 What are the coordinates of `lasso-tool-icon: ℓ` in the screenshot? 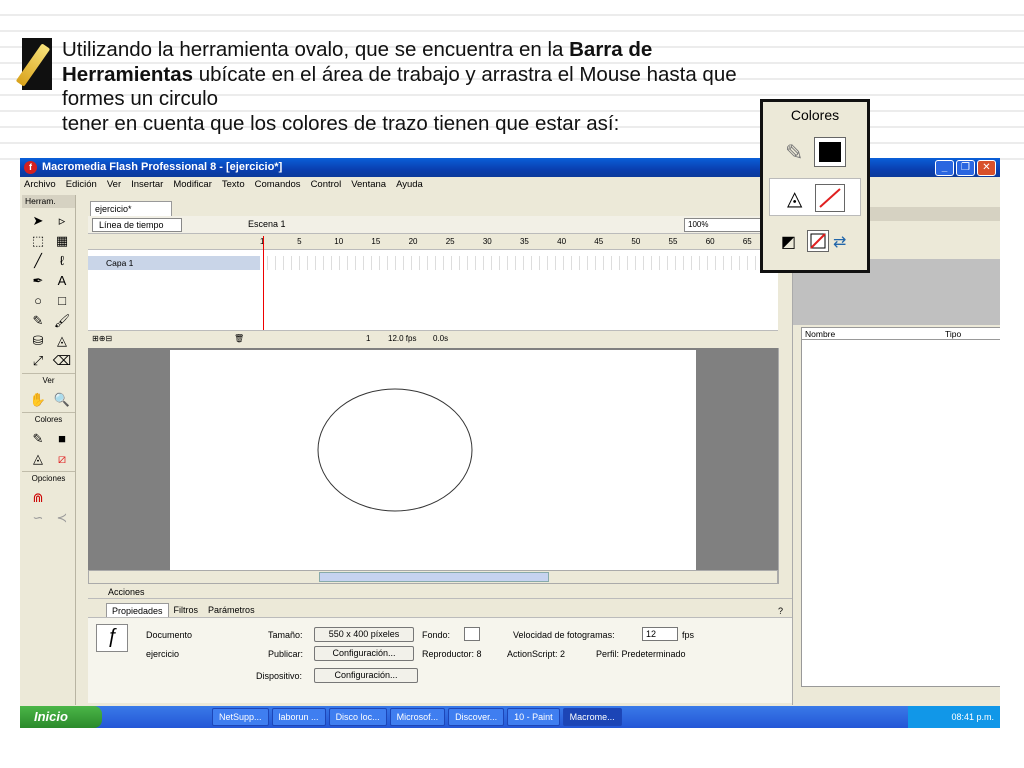 It's located at (62, 260).